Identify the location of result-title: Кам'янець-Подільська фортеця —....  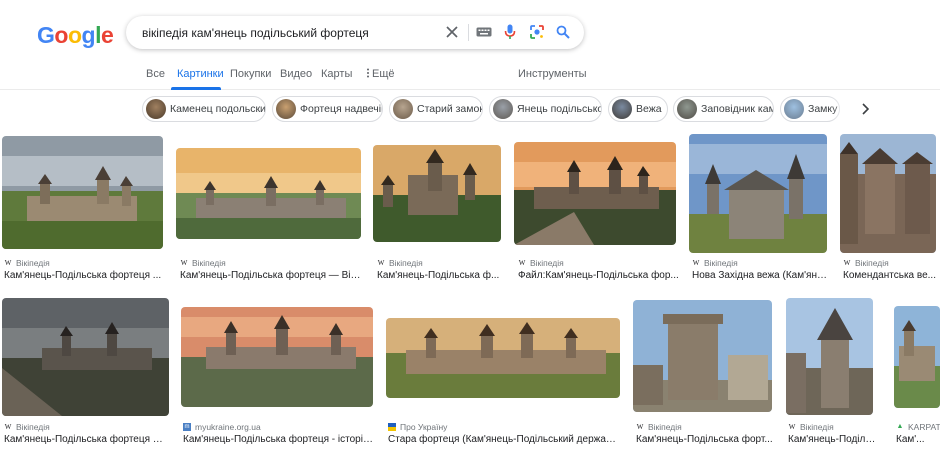
(87, 439).